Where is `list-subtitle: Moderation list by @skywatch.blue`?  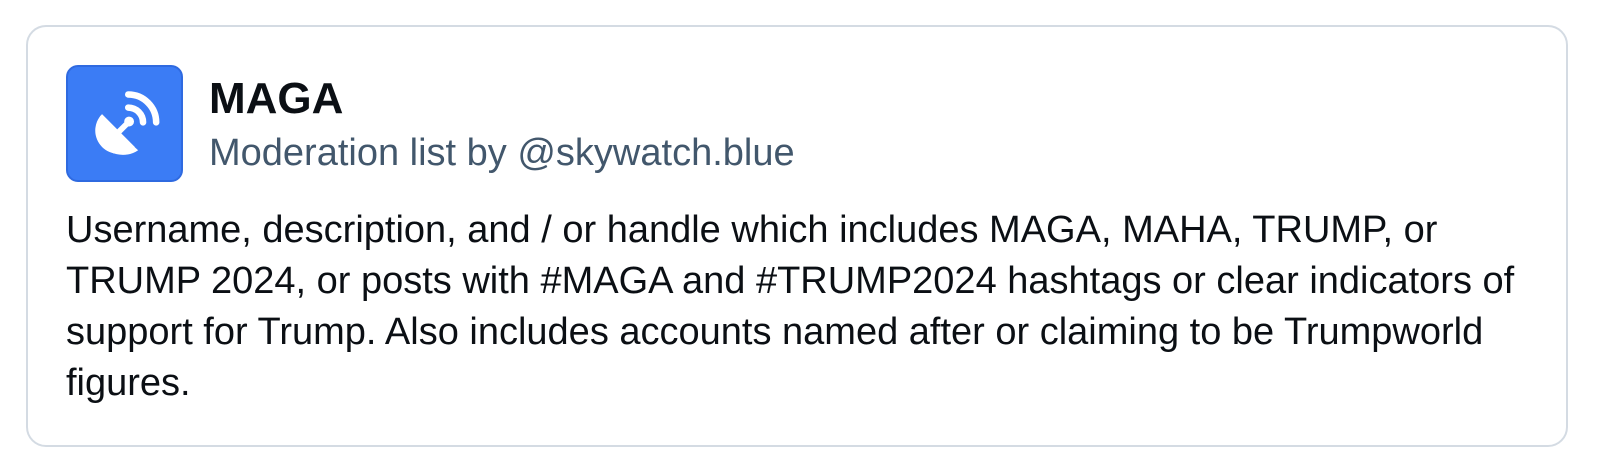 list-subtitle: Moderation list by @skywatch.blue is located at coordinates (502, 152).